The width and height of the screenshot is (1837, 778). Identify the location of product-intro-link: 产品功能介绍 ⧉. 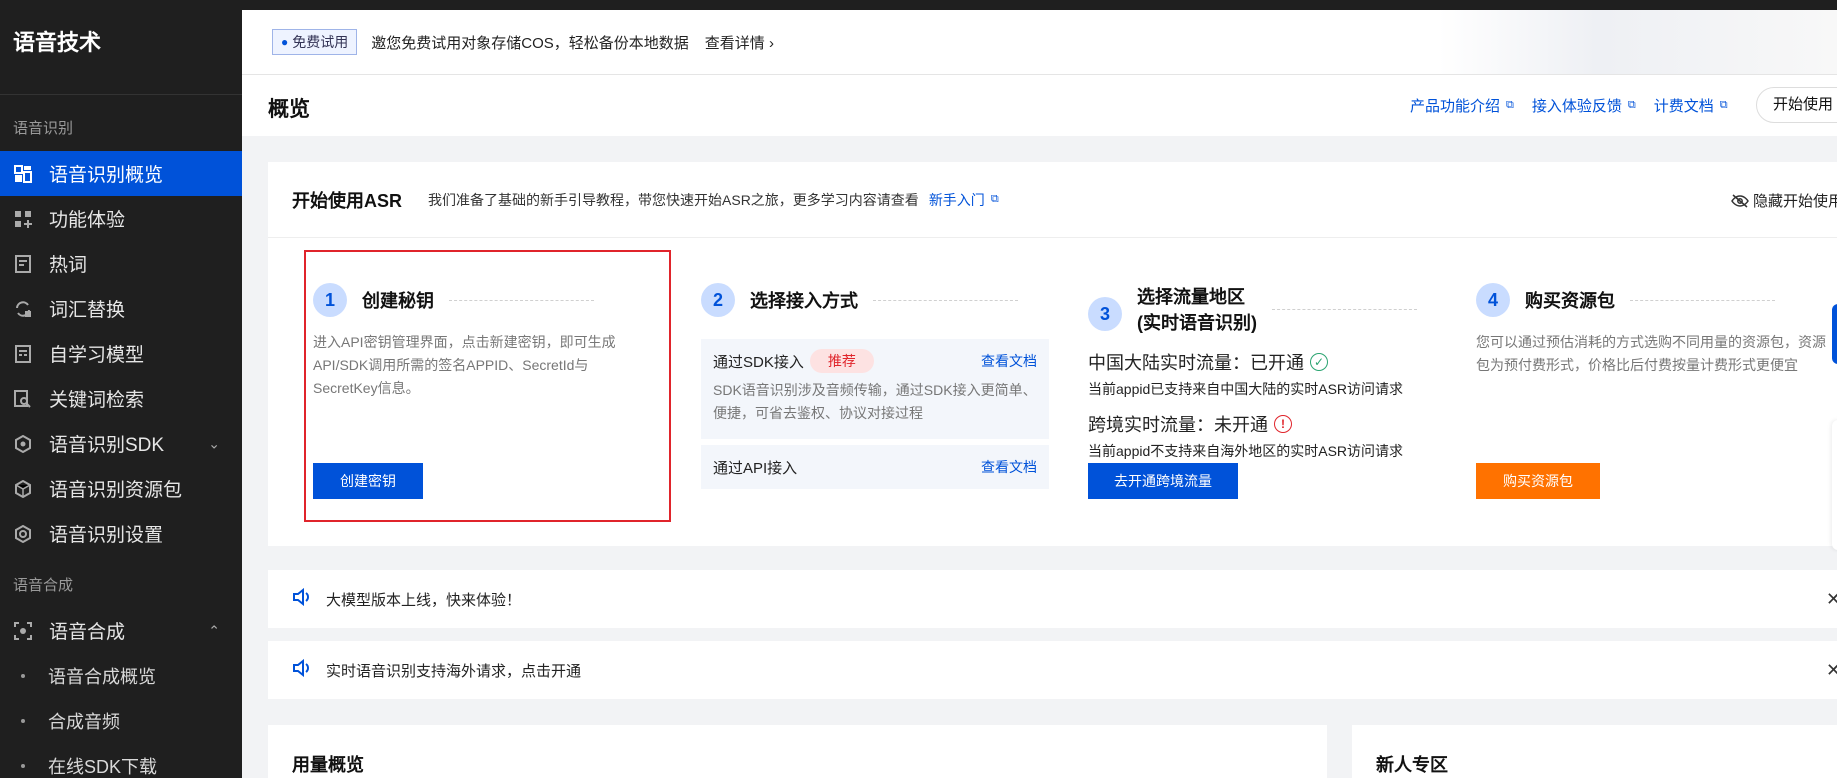
(1462, 105).